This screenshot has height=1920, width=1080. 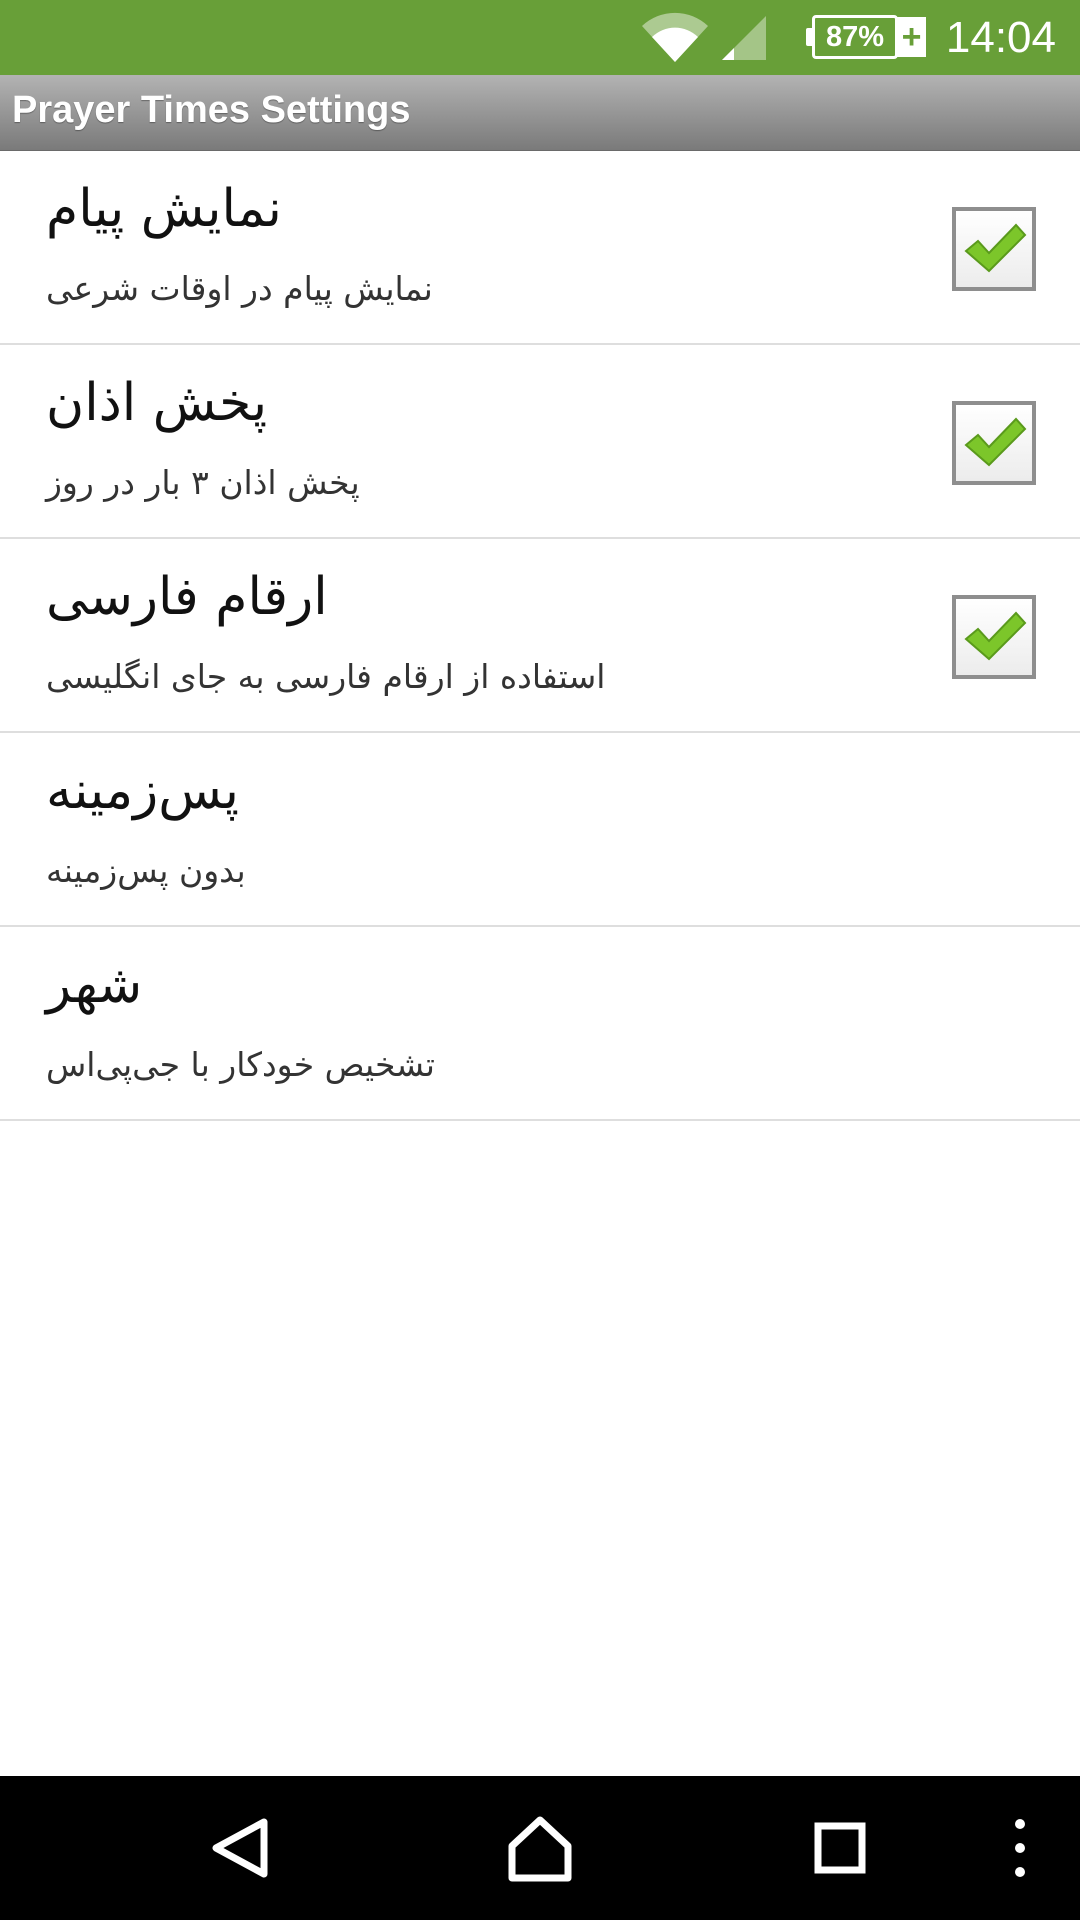 What do you see at coordinates (146, 870) in the screenshot?
I see `setting-summary: بدون پس‌زمینه` at bounding box center [146, 870].